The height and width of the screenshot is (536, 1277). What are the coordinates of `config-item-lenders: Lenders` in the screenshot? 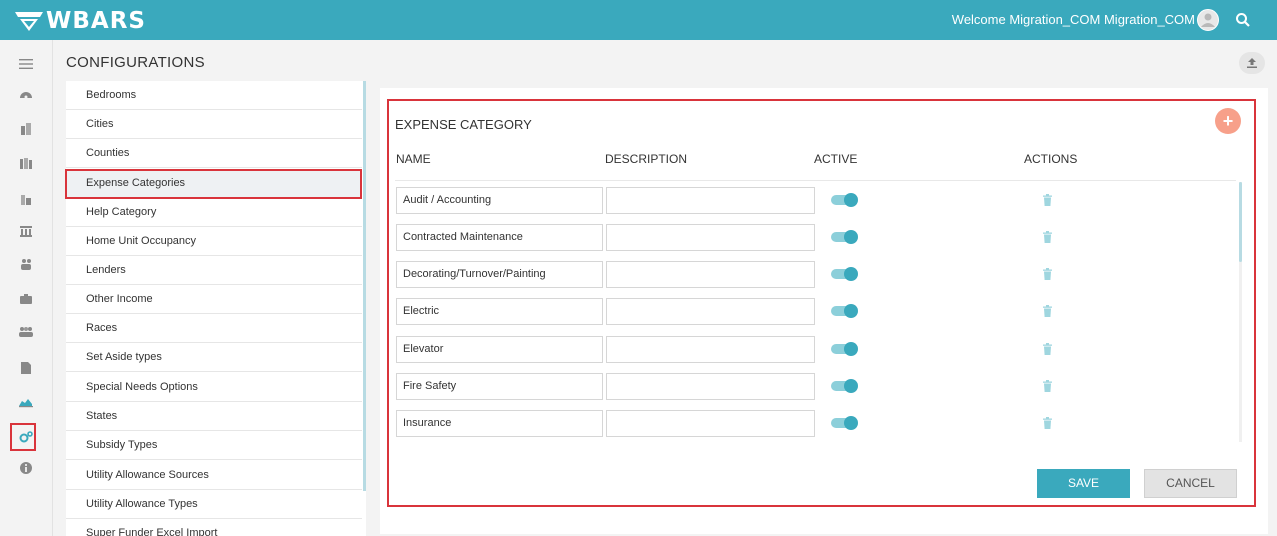 It's located at (214, 270).